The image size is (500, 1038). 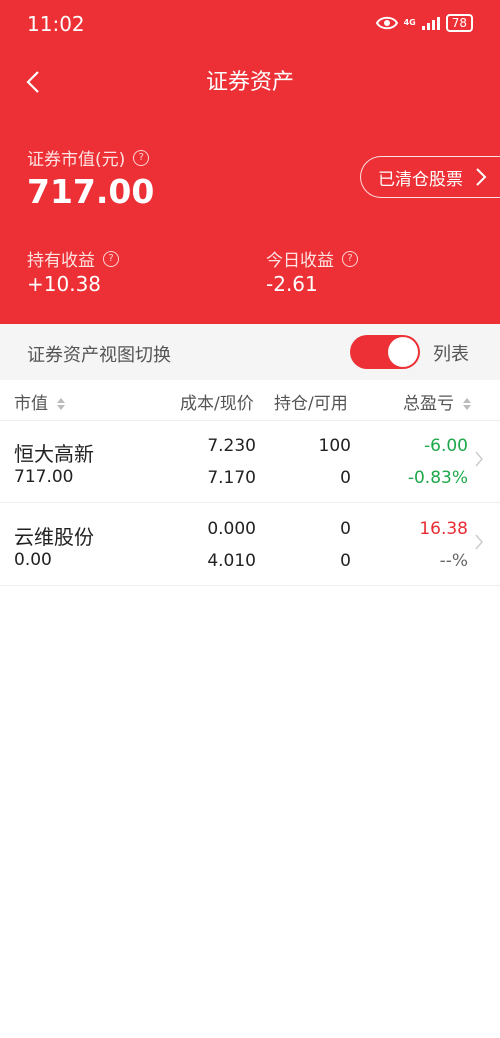 What do you see at coordinates (443, 529) in the screenshot?
I see `total-pl: 16.38` at bounding box center [443, 529].